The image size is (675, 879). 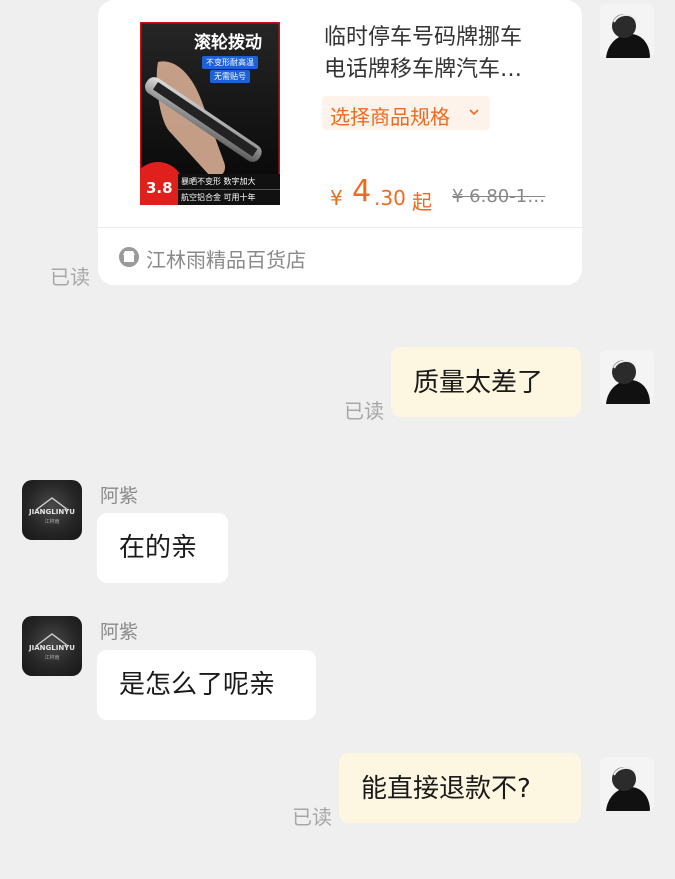 I want to click on price-main: 4, so click(x=362, y=191).